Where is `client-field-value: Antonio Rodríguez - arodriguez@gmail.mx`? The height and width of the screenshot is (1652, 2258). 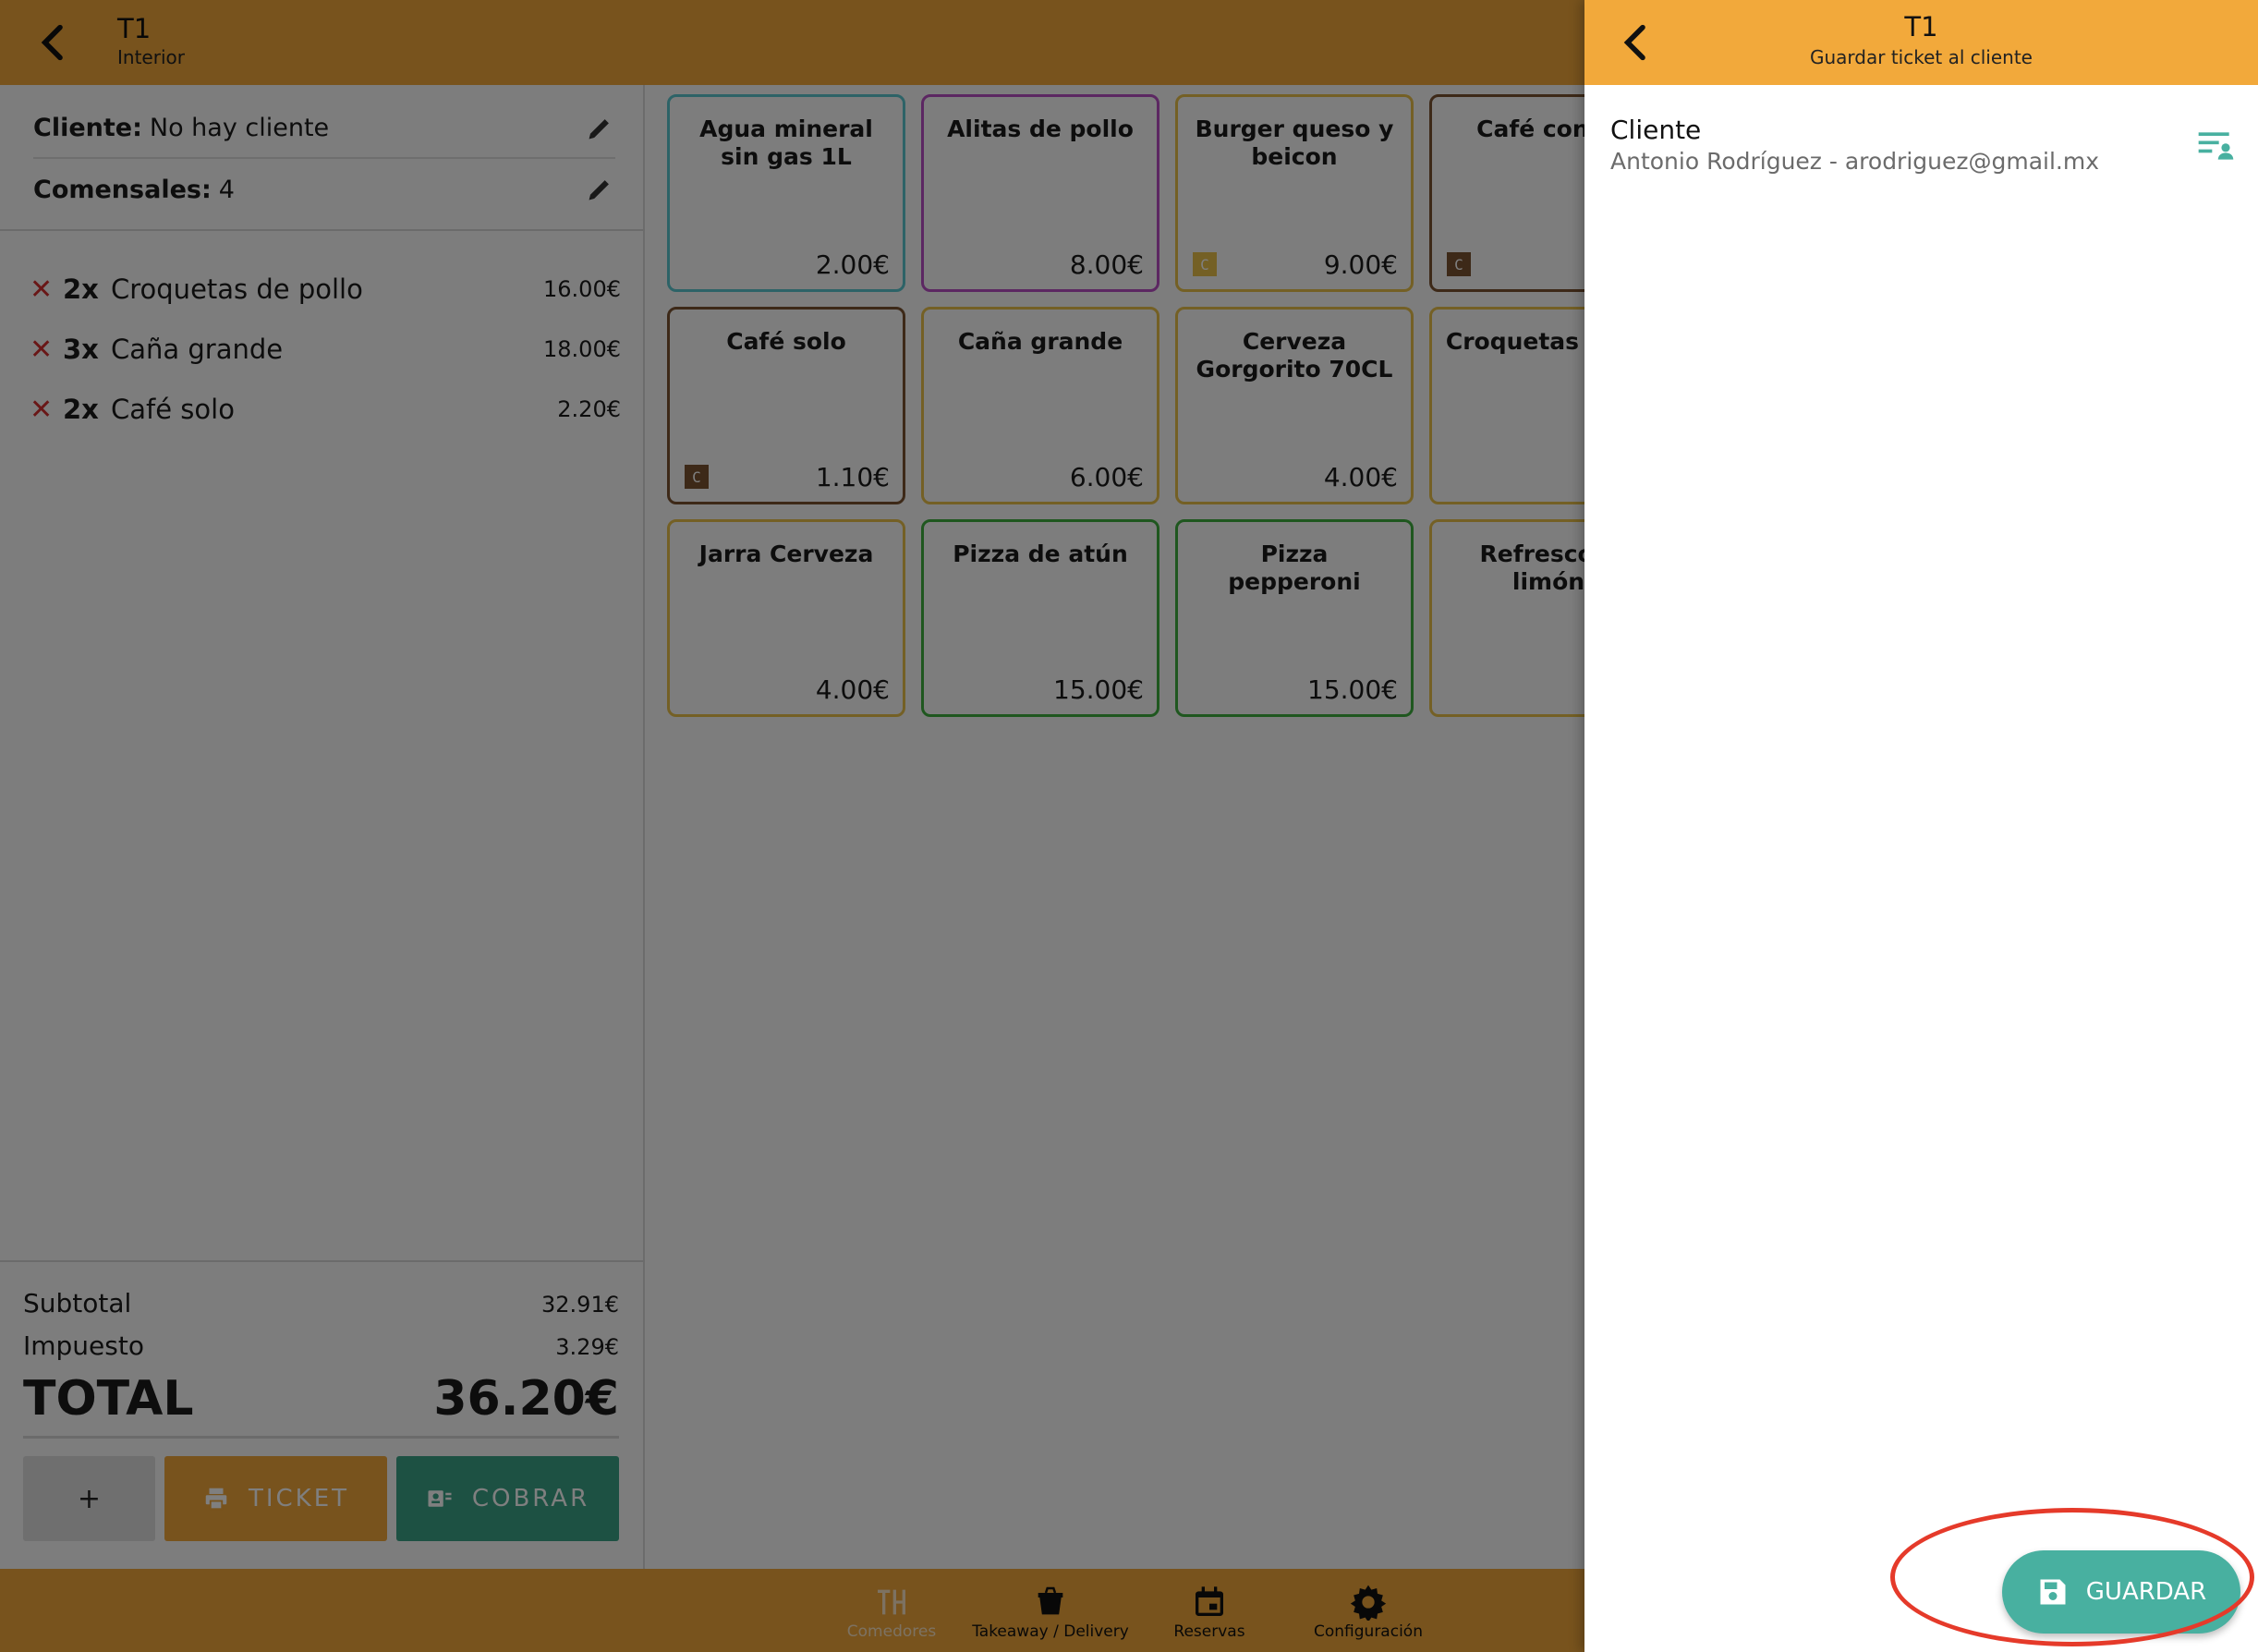 client-field-value: Antonio Rodríguez - arodriguez@gmail.mx is located at coordinates (1854, 161).